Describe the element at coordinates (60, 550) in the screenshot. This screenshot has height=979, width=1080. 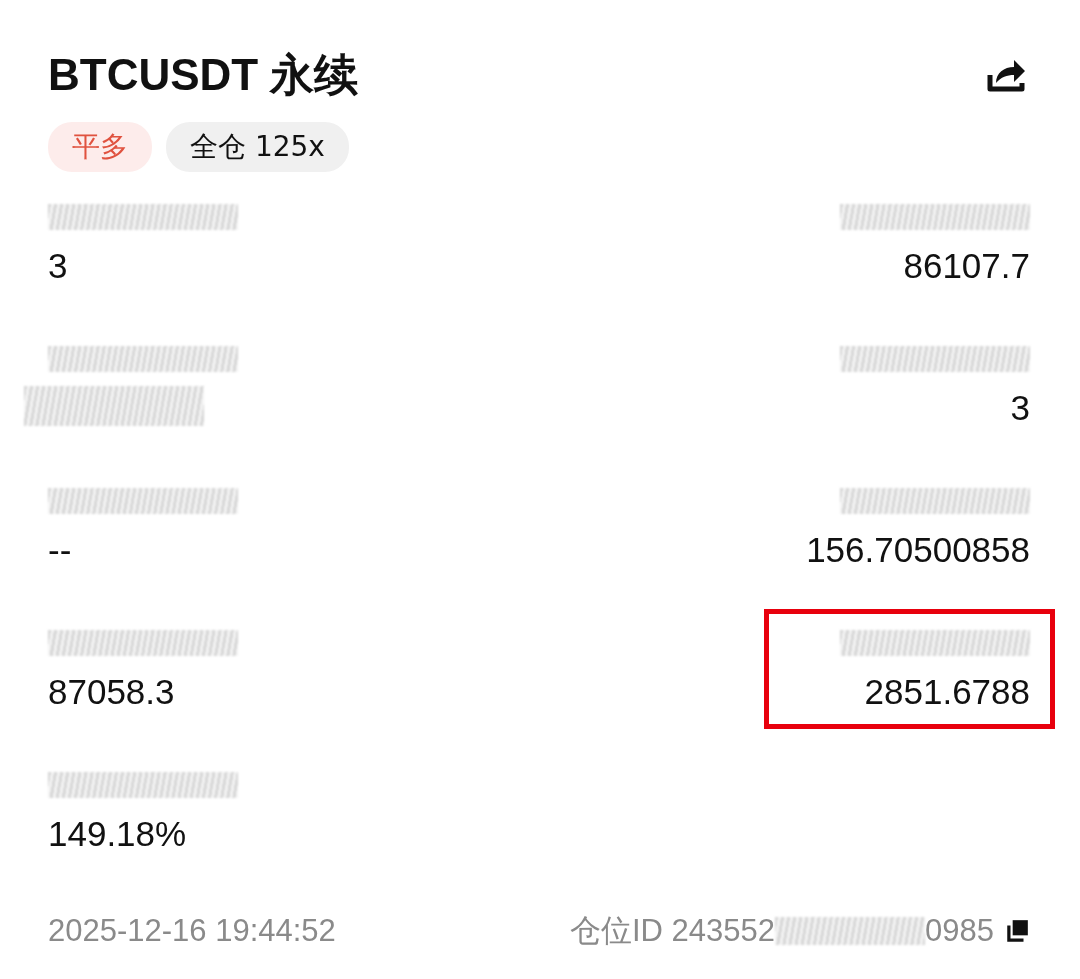
I see `stat-value: --` at that location.